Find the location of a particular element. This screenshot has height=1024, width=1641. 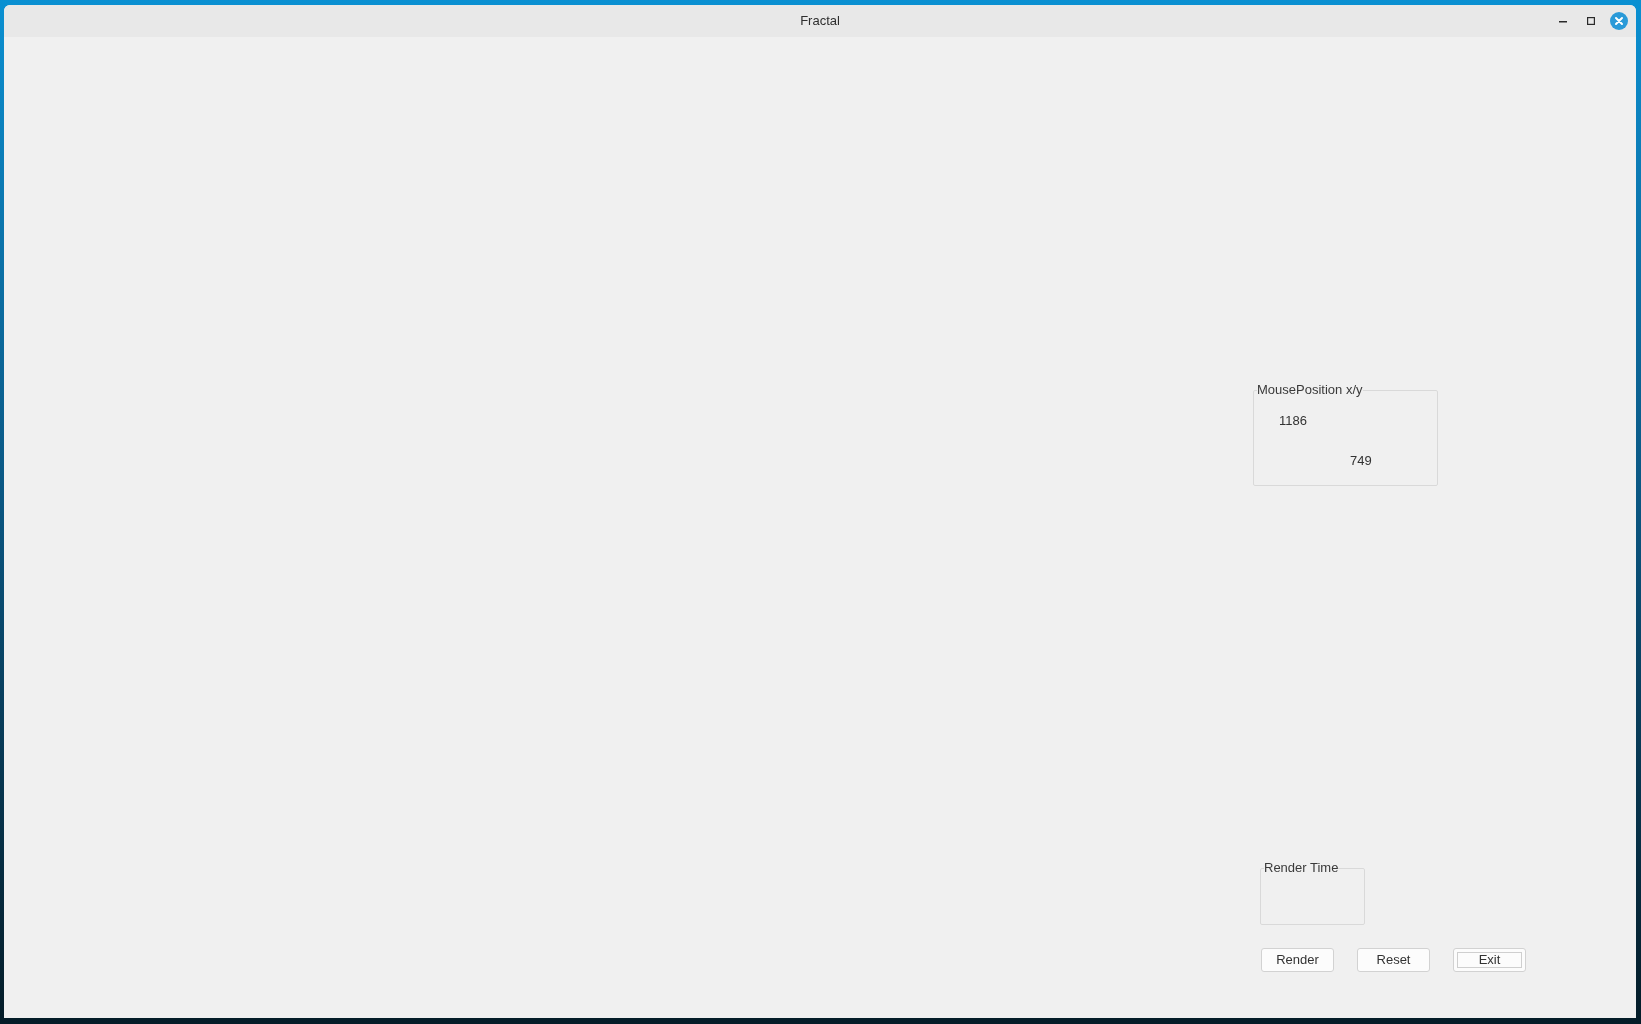

push-button: Exit is located at coordinates (1489, 960).